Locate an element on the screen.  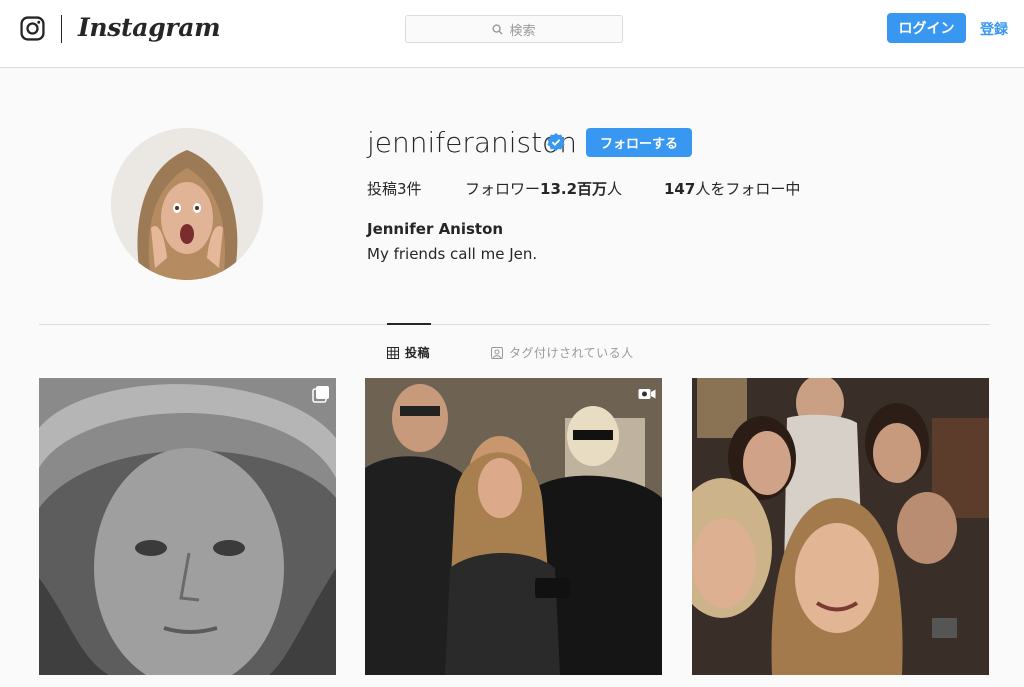
search-input: 検索 is located at coordinates (514, 29).